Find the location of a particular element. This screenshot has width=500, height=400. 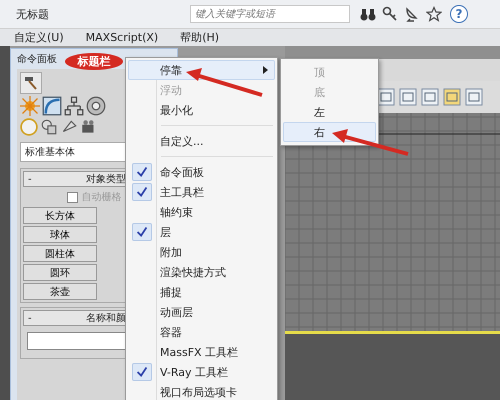

annotation-label: 标题栏 is located at coordinates (94, 61).